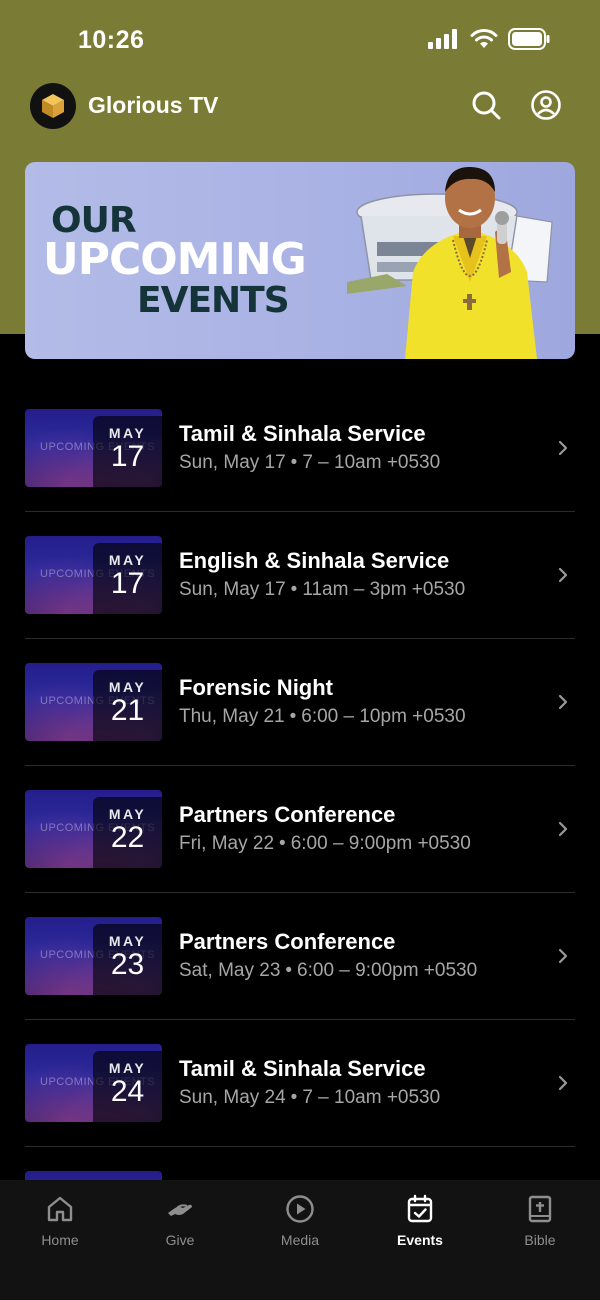 The width and height of the screenshot is (600, 1300). Describe the element at coordinates (471, 262) in the screenshot. I see `preacher-photo` at that location.